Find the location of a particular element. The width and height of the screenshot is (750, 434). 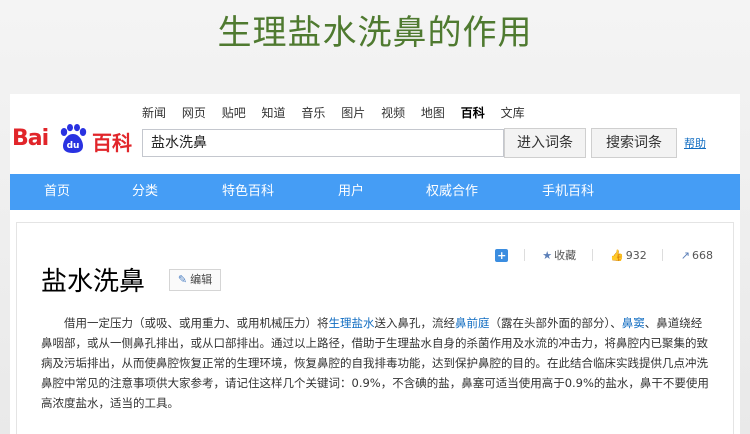

nav-user: 用户 is located at coordinates (351, 192).